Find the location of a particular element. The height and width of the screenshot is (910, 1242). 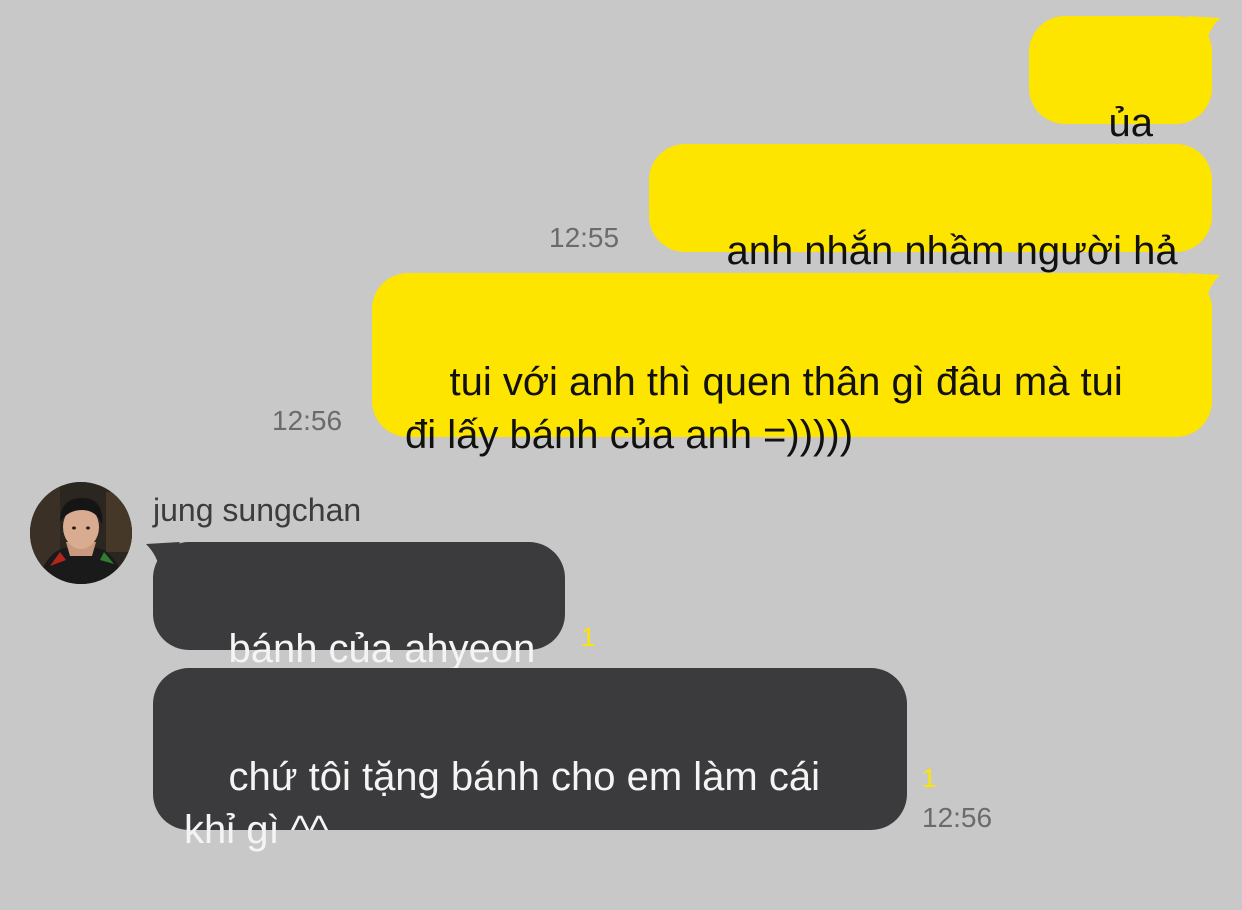

message-timestamp: 12:55 is located at coordinates (584, 237).